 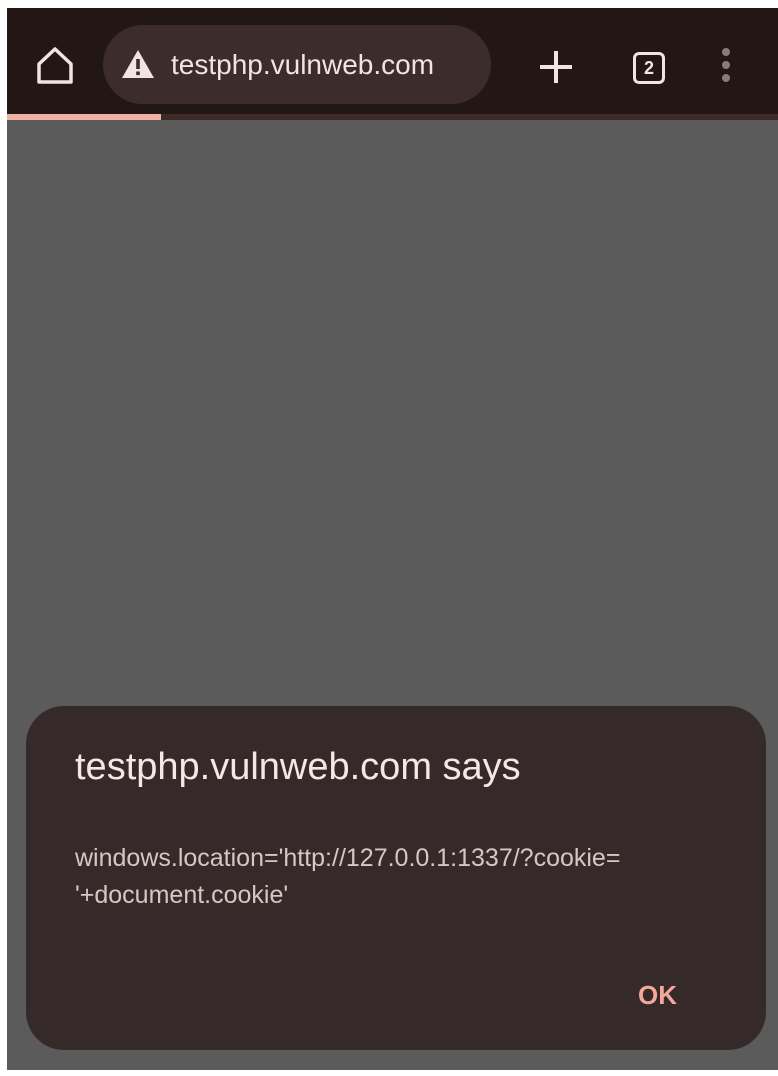 I want to click on tab-switcher-icon: 2, so click(x=649, y=68).